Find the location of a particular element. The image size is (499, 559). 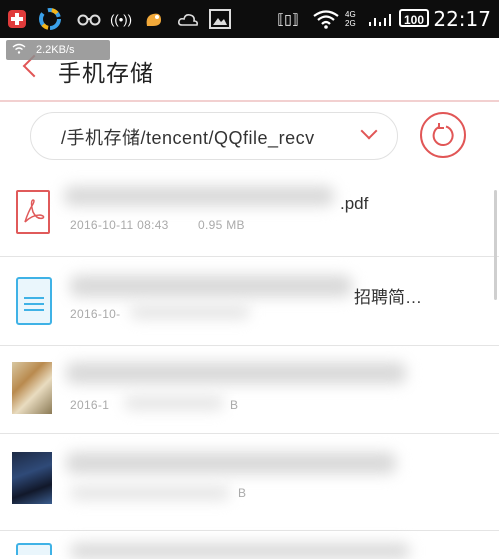

wifi-icon is located at coordinates (326, 19).